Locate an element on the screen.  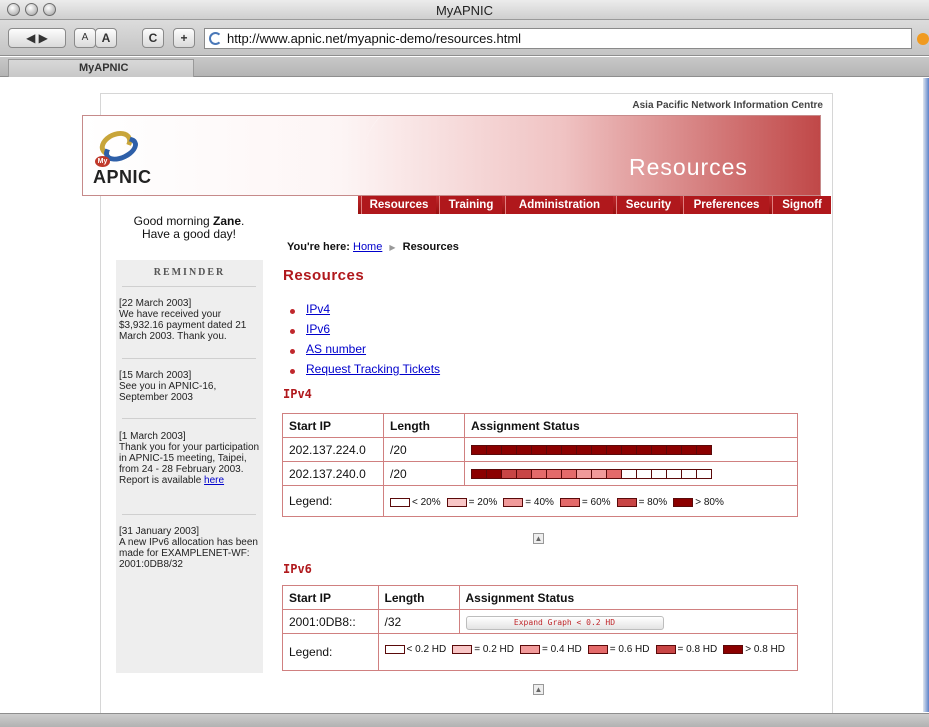
reminder-date: [1 March 2003] is located at coordinates (152, 436).